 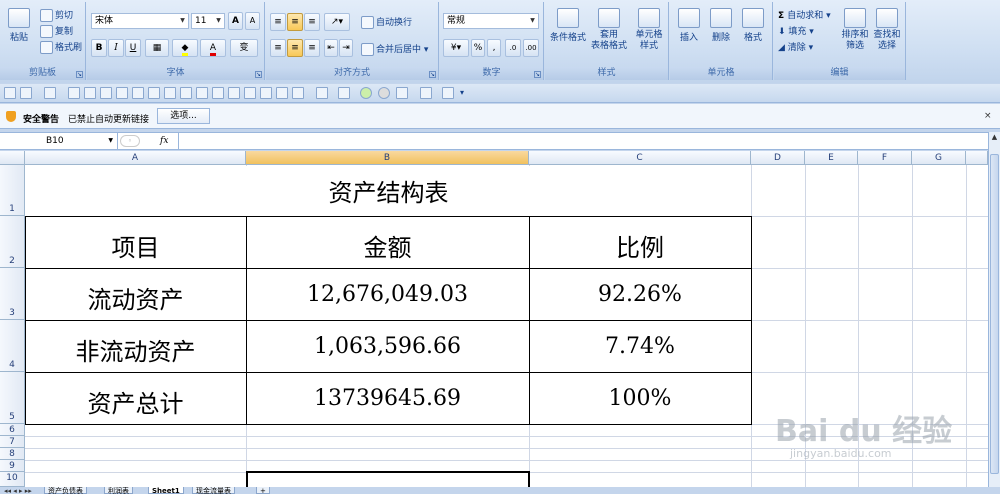 I want to click on fill-color-icon, so click(x=402, y=93).